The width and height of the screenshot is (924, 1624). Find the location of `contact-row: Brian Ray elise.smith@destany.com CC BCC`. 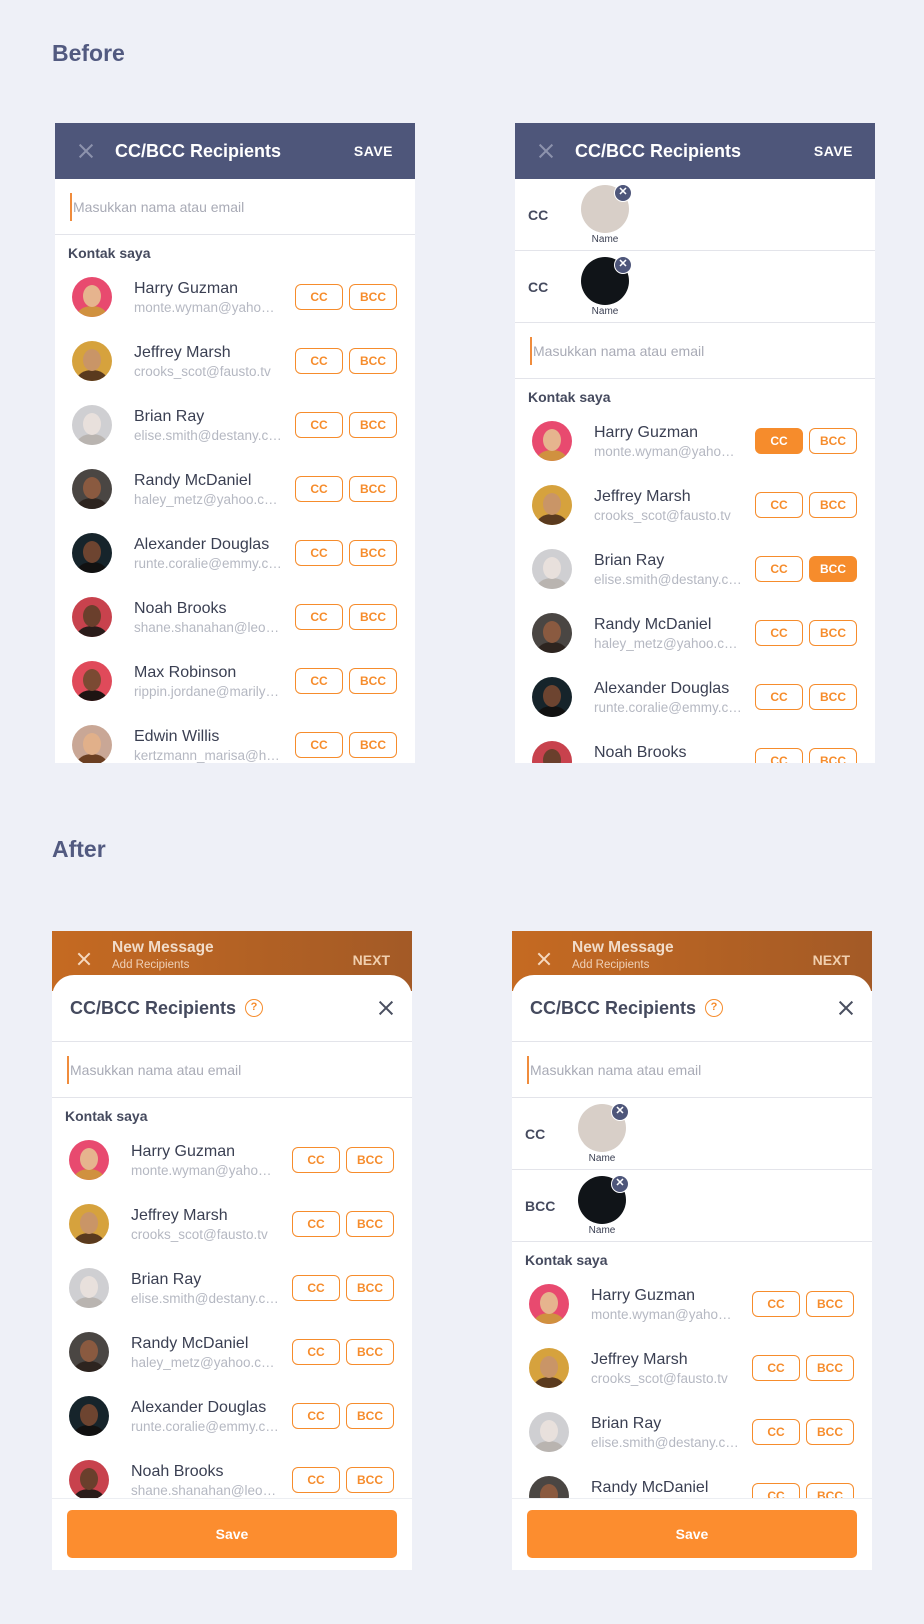

contact-row: Brian Ray elise.smith@destany.com CC BCC is located at coordinates (232, 1288).